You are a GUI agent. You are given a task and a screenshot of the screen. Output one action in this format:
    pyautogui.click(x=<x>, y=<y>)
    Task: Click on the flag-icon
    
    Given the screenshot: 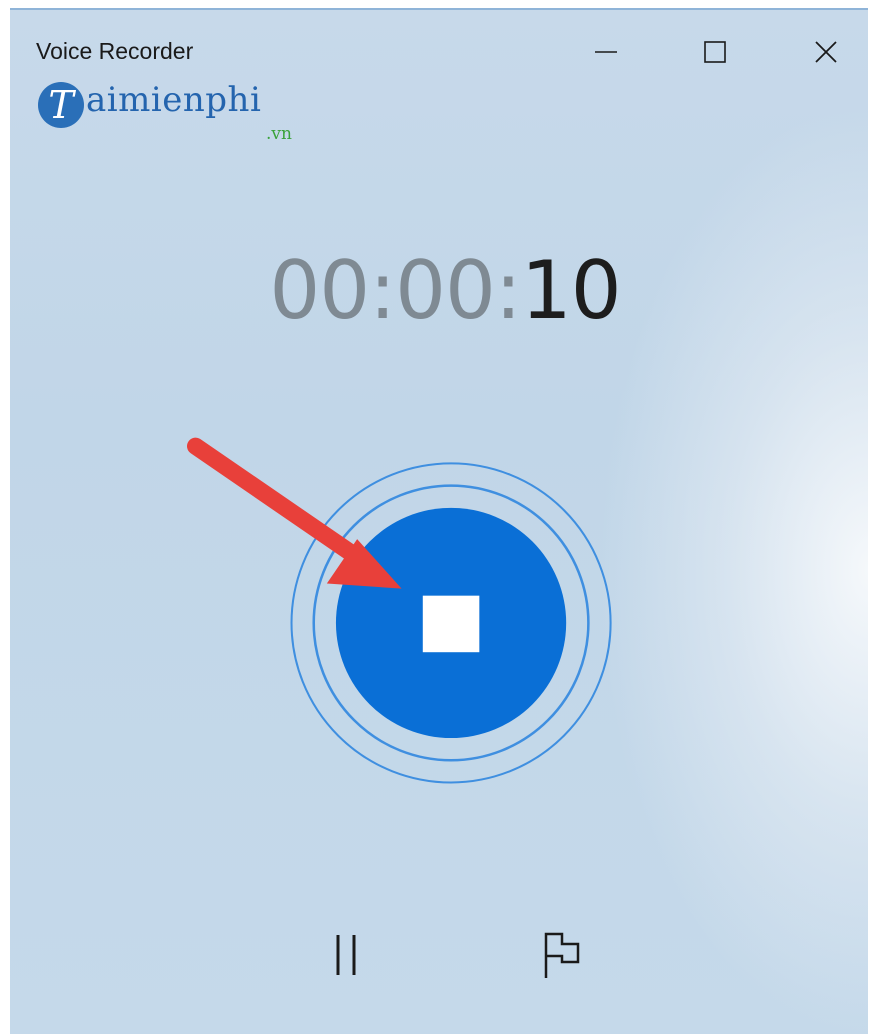 What is the action you would take?
    pyautogui.click(x=562, y=955)
    